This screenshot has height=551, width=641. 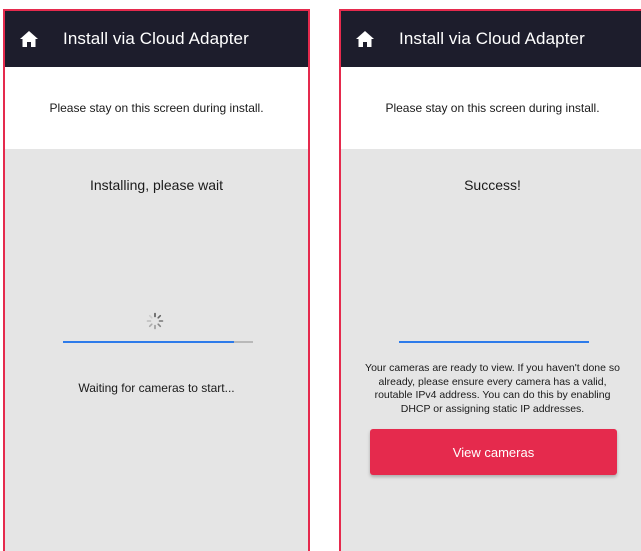 I want to click on view-cameras-button: View cameras, so click(x=493, y=452).